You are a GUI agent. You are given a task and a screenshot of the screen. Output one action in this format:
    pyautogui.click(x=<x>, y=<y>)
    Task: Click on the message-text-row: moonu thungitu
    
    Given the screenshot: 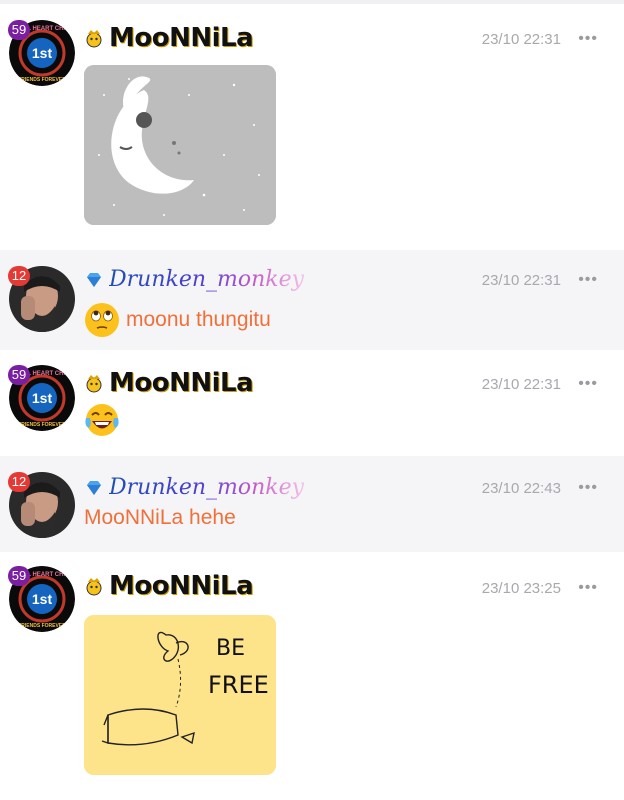 What is the action you would take?
    pyautogui.click(x=177, y=320)
    